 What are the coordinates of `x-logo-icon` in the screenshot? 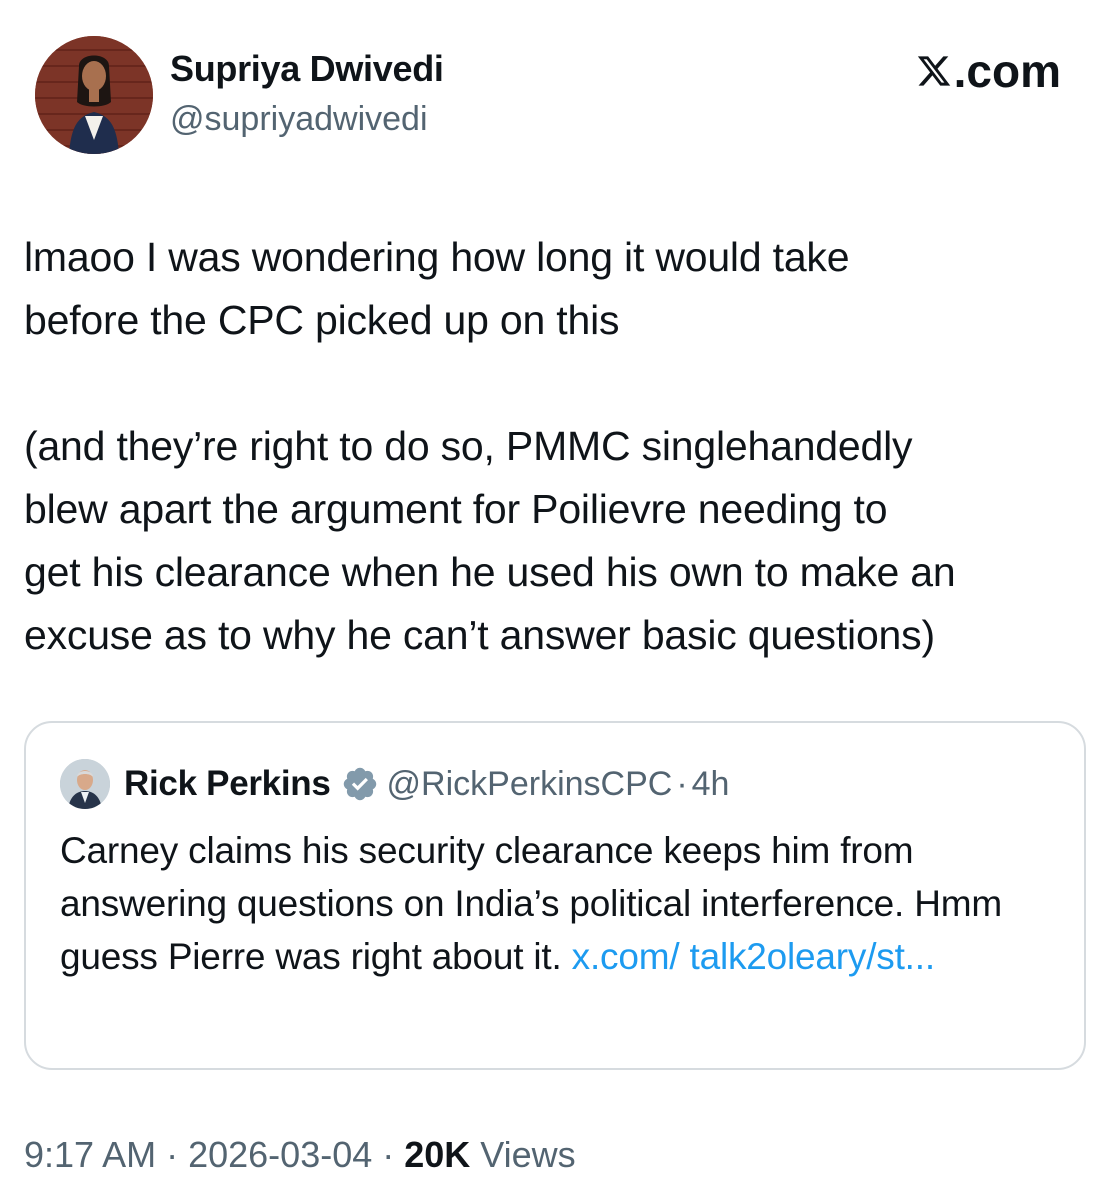 It's located at (933, 71).